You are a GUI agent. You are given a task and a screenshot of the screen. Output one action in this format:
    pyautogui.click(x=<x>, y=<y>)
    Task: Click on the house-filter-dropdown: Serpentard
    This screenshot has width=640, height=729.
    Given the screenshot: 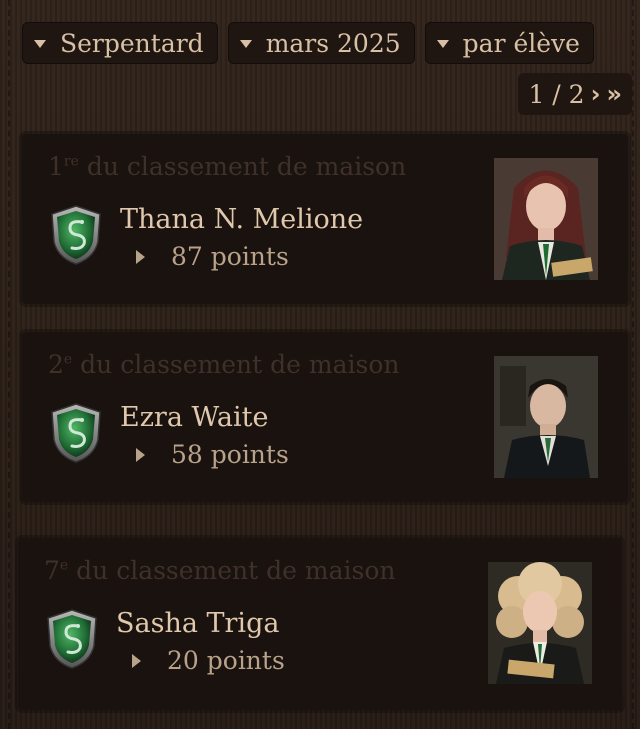 What is the action you would take?
    pyautogui.click(x=120, y=43)
    